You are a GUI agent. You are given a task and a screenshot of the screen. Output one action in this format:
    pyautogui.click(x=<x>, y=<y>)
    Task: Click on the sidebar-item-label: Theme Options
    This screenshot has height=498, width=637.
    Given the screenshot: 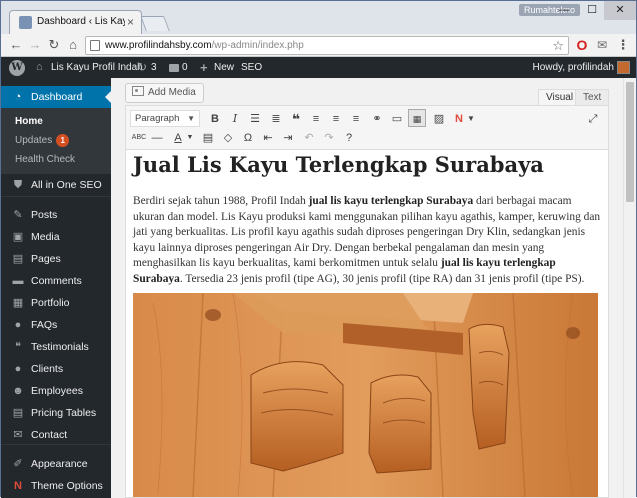 What is the action you would take?
    pyautogui.click(x=67, y=486)
    